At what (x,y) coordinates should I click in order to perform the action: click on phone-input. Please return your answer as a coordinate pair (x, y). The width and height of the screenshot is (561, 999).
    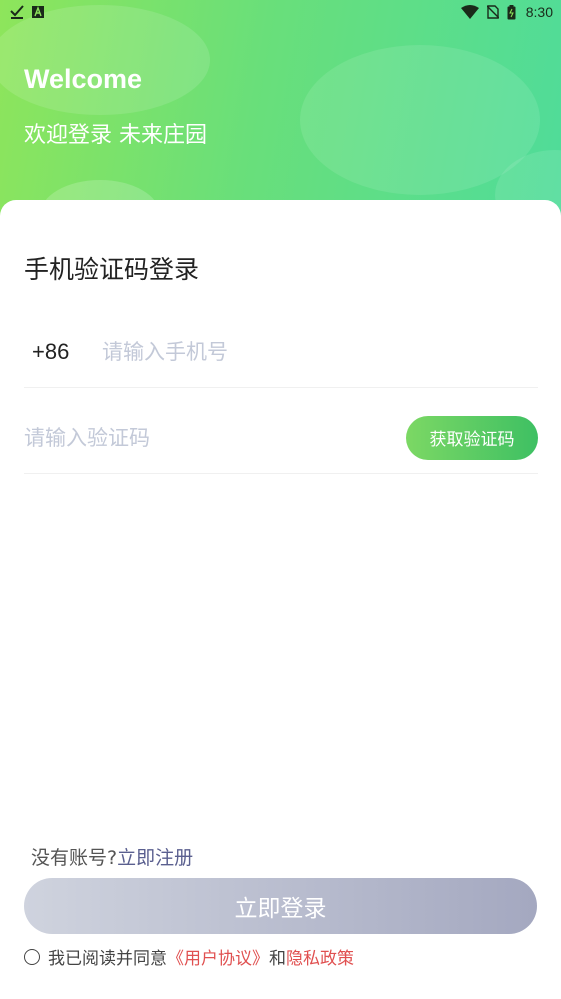
    Looking at the image, I should click on (320, 351).